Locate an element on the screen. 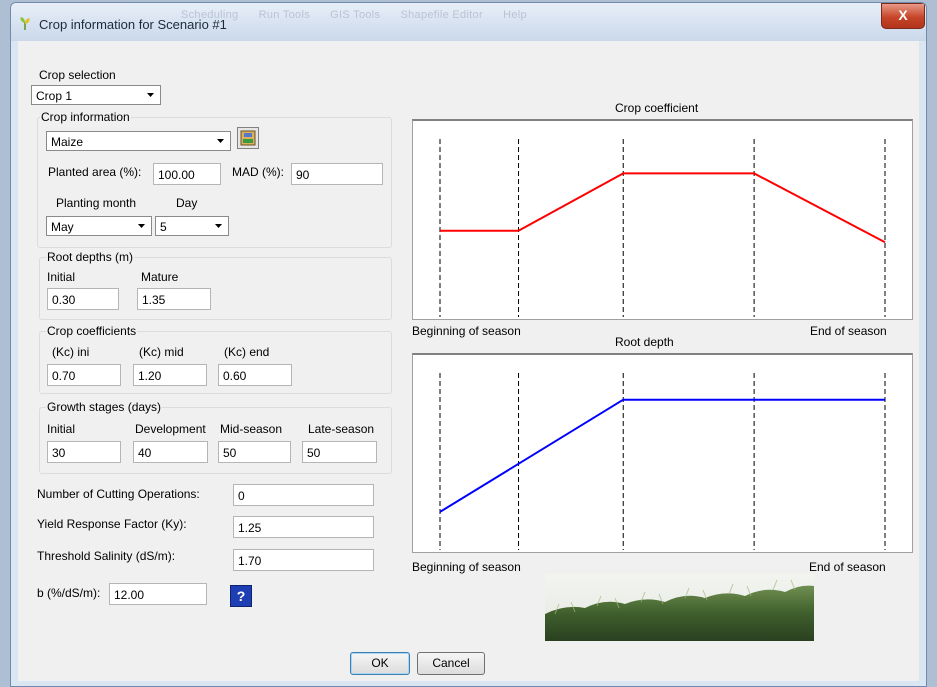  threshold-salinity-value: 1.70 is located at coordinates (250, 561).